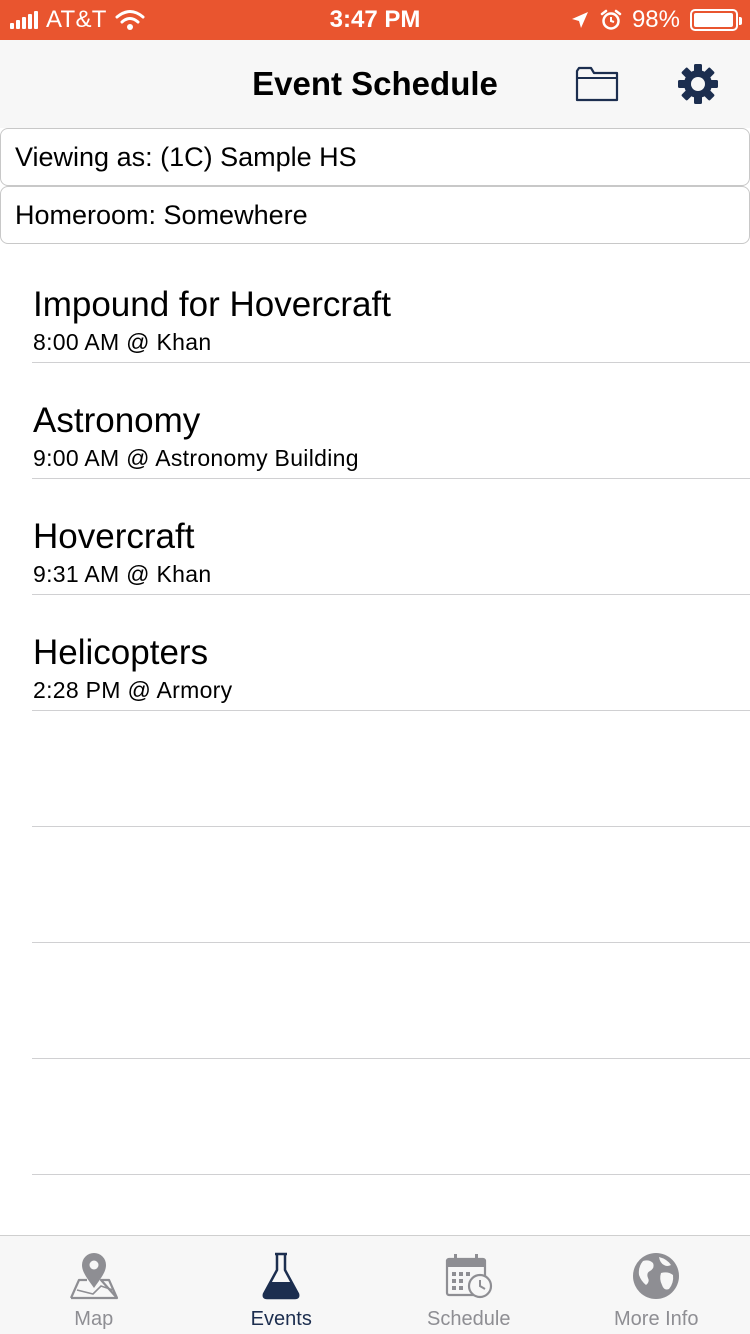  What do you see at coordinates (196, 458) in the screenshot?
I see `event-detail: 9:00 AM @ Astronomy Building` at bounding box center [196, 458].